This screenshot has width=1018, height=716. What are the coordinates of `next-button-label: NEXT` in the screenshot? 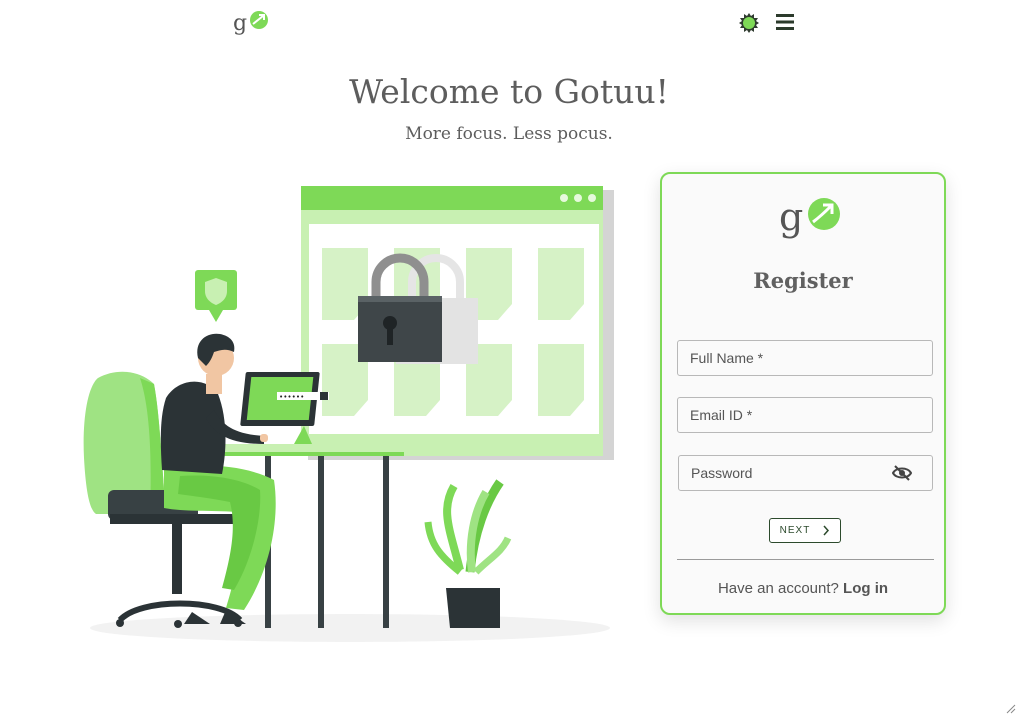 It's located at (795, 530).